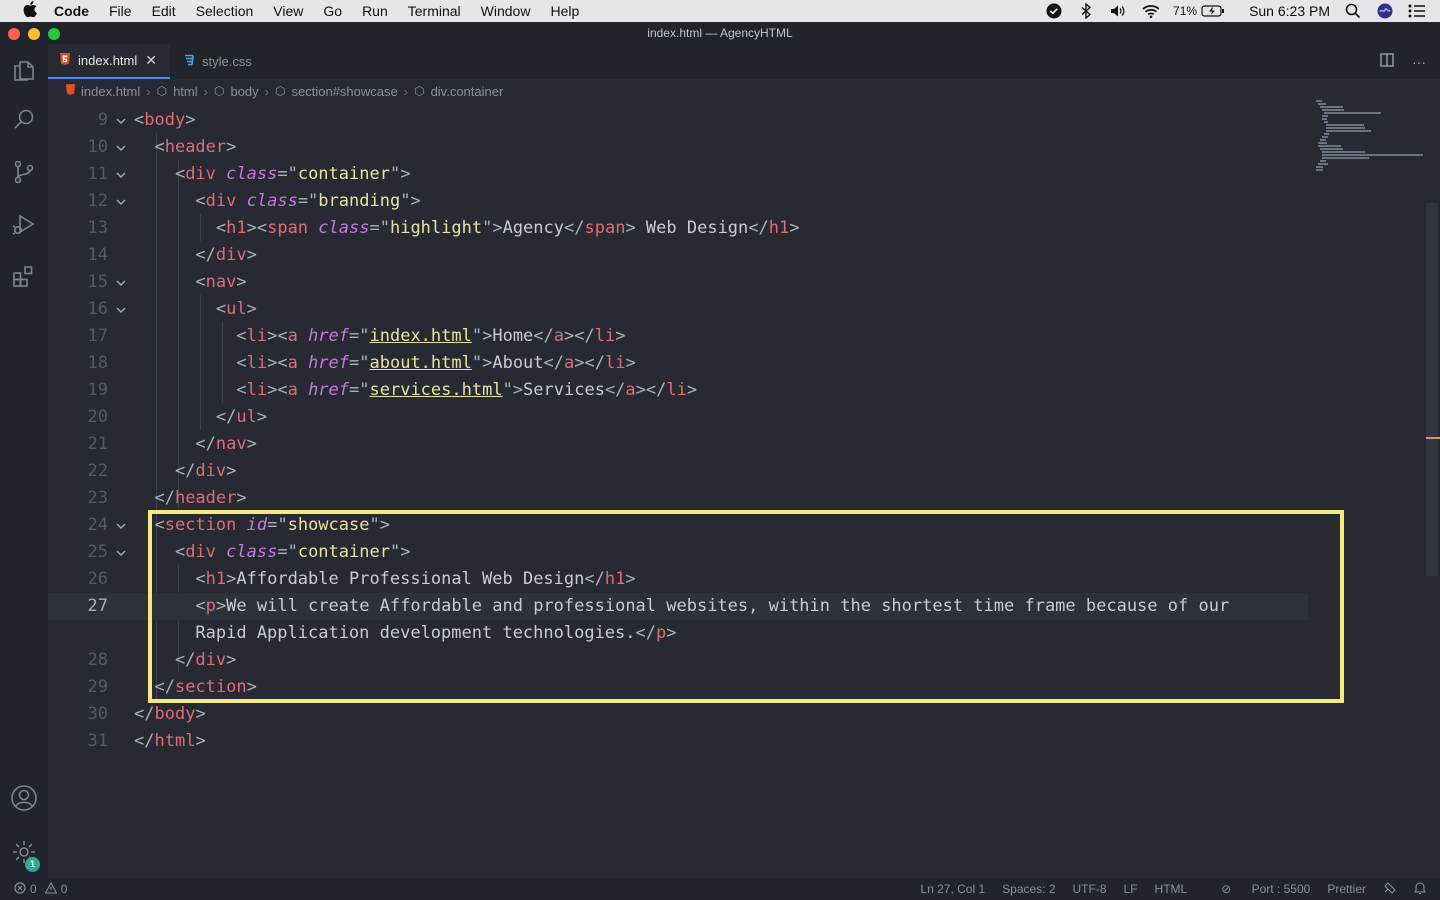 Image resolution: width=1440 pixels, height=900 pixels. I want to click on code-line: 15 <nav>, so click(678, 282).